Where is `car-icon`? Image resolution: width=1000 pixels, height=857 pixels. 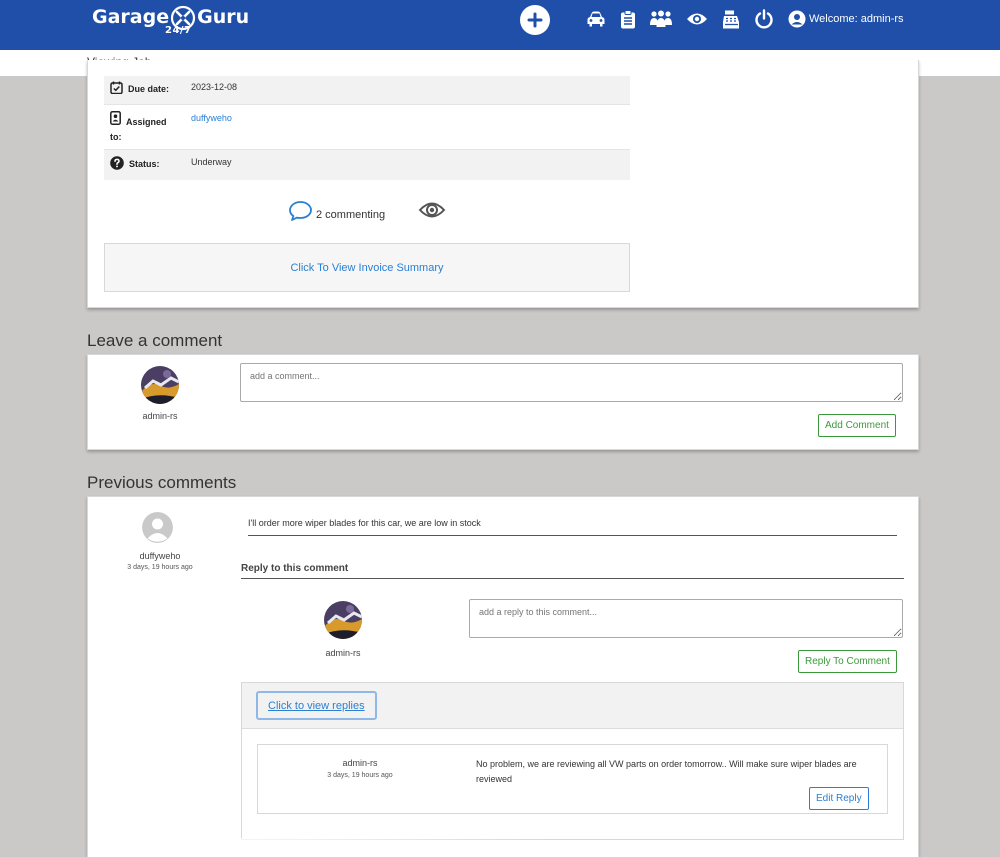 car-icon is located at coordinates (596, 19).